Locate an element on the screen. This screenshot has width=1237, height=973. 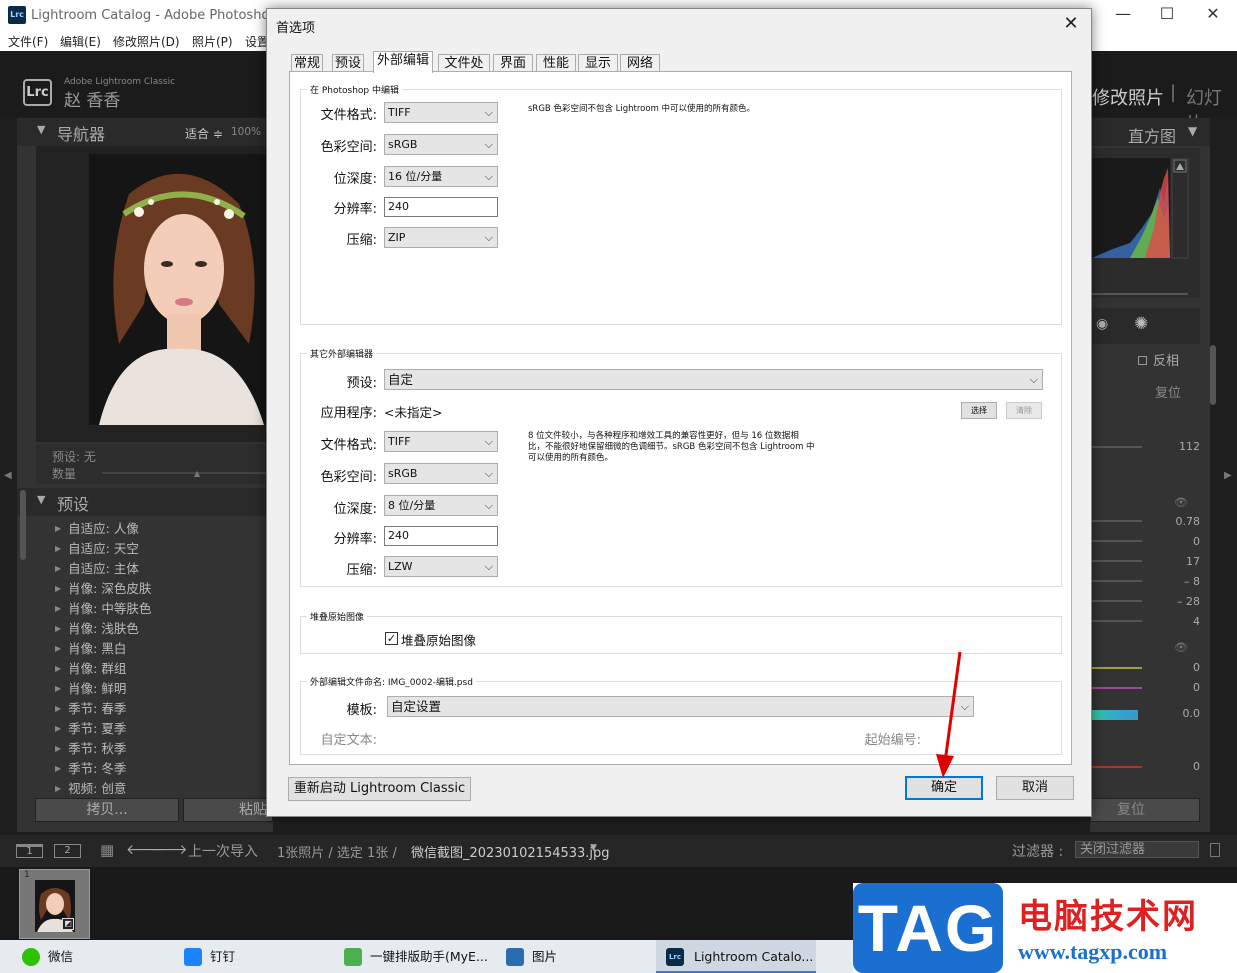
preset-item: 肖像: 鲜明 is located at coordinates (90, 687).